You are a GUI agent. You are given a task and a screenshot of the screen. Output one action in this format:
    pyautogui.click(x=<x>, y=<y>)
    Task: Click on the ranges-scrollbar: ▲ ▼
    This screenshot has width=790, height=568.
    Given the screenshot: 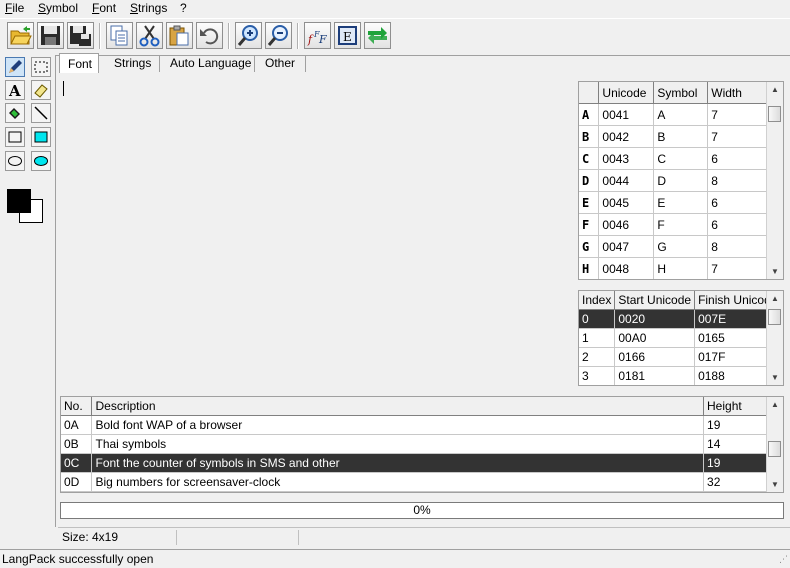 What is the action you would take?
    pyautogui.click(x=774, y=338)
    